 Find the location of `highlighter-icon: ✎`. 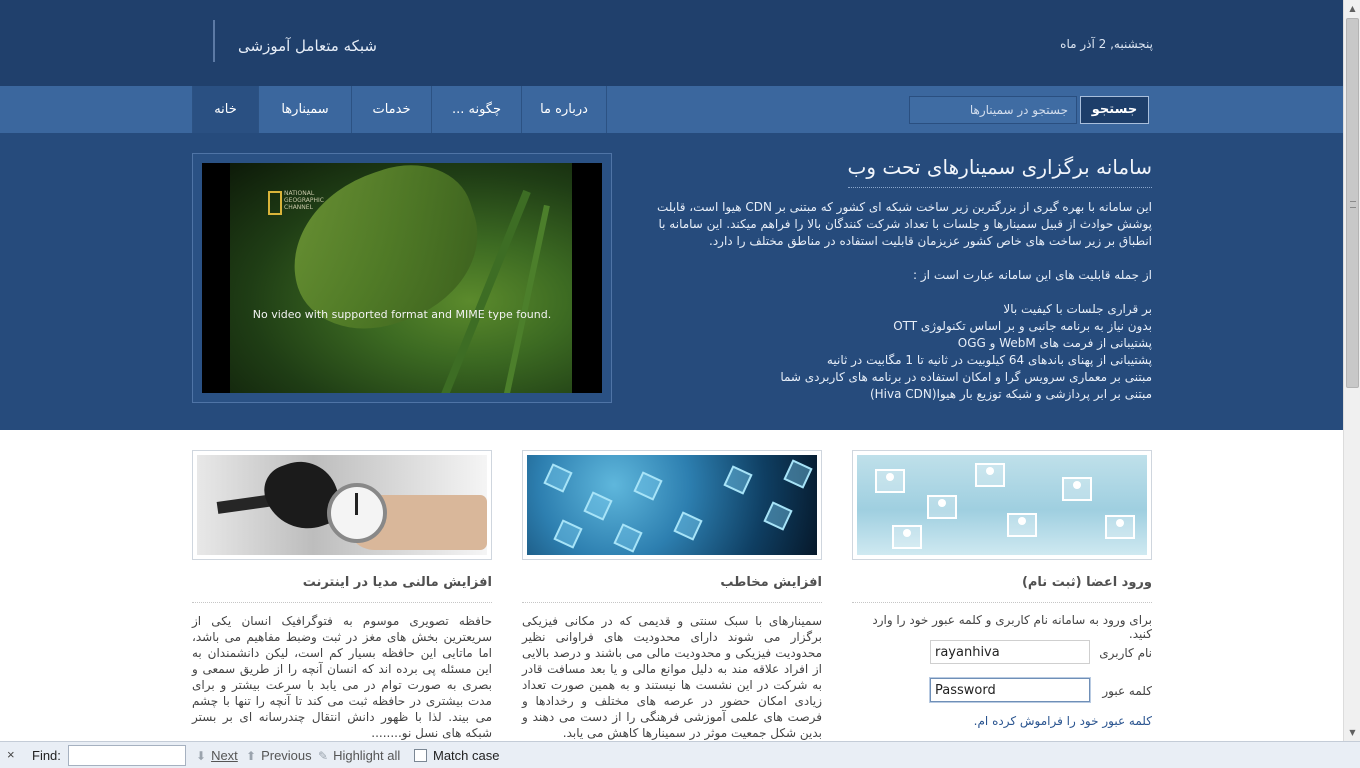

highlighter-icon: ✎ is located at coordinates (323, 756).